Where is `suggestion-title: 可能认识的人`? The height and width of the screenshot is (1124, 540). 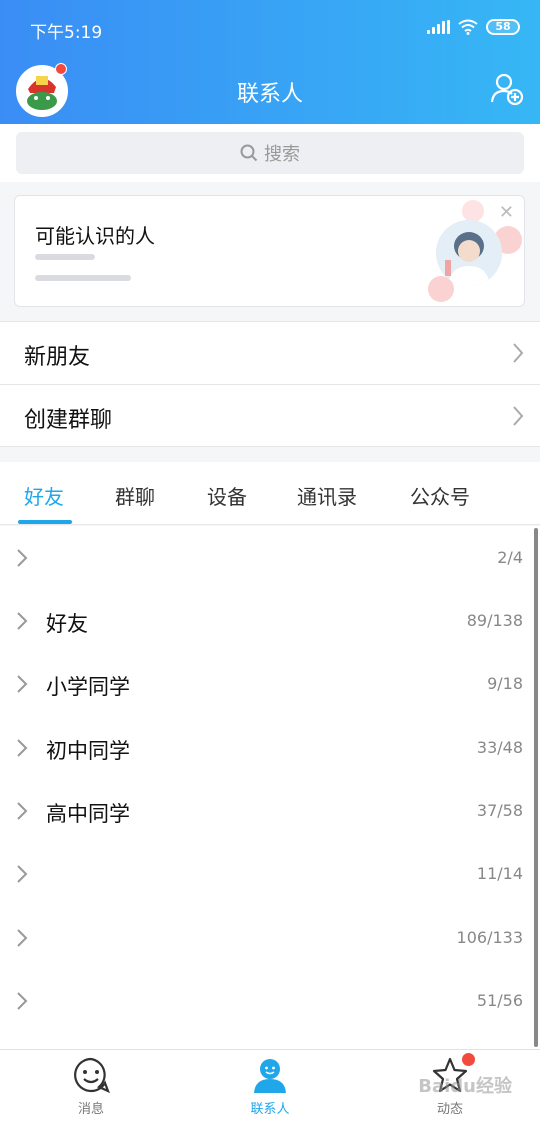
suggestion-title: 可能认识的人 is located at coordinates (95, 236).